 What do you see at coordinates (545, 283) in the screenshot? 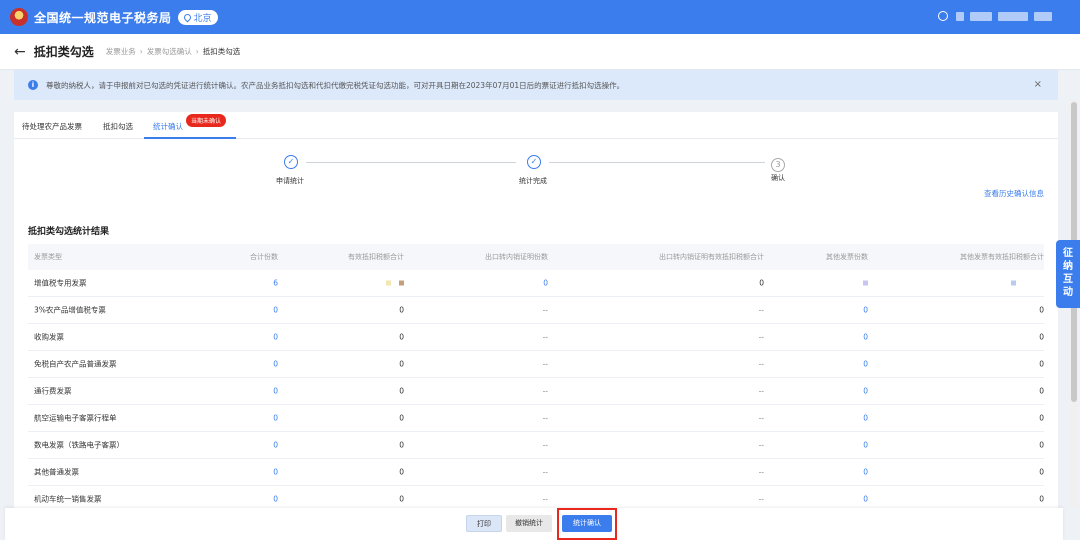
I see `export-count-link: 0` at bounding box center [545, 283].